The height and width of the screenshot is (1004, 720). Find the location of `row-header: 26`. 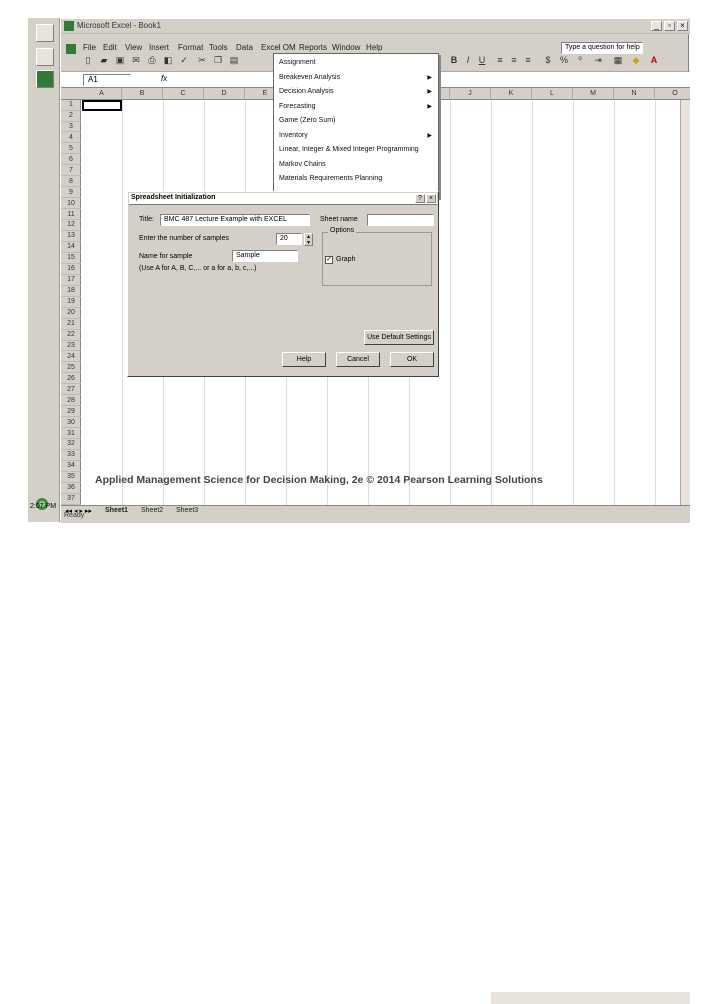

row-header: 26 is located at coordinates (71, 379).